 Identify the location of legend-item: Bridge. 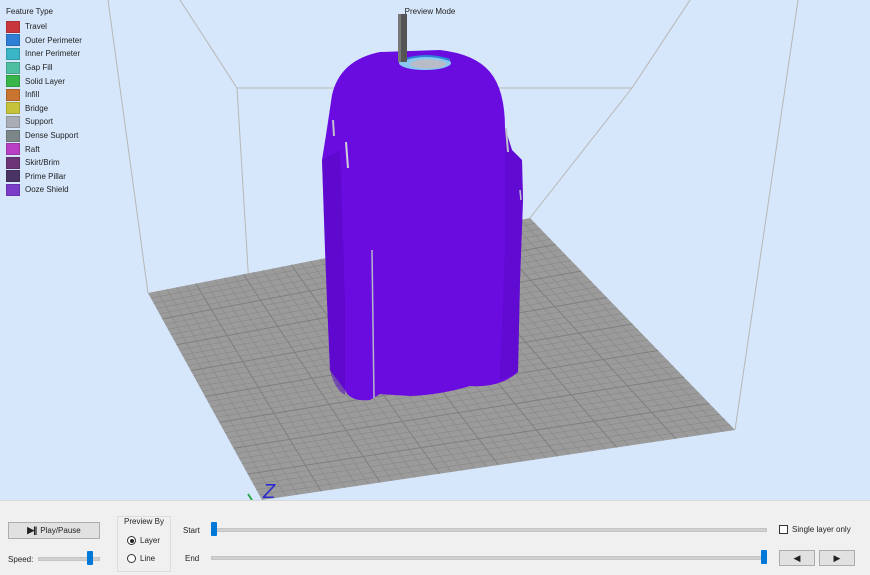
(44, 109).